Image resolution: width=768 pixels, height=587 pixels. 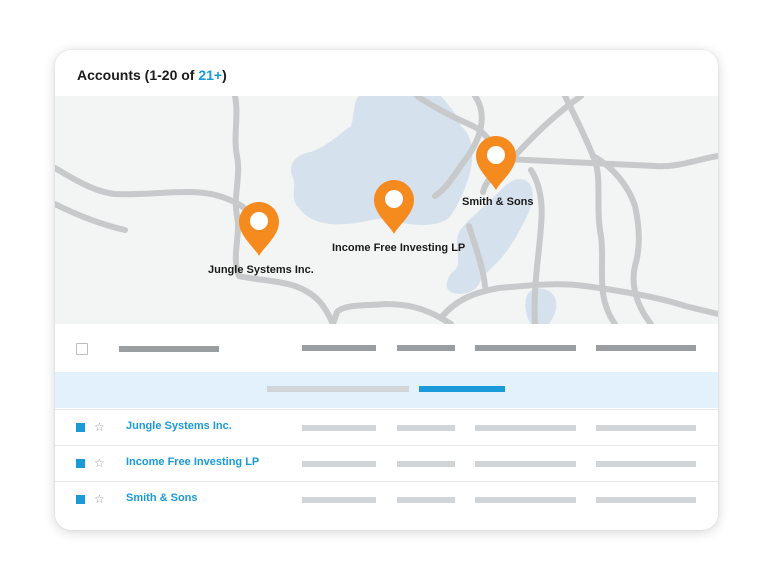 What do you see at coordinates (179, 426) in the screenshot?
I see `account-name-link: Jungle Systems Inc.` at bounding box center [179, 426].